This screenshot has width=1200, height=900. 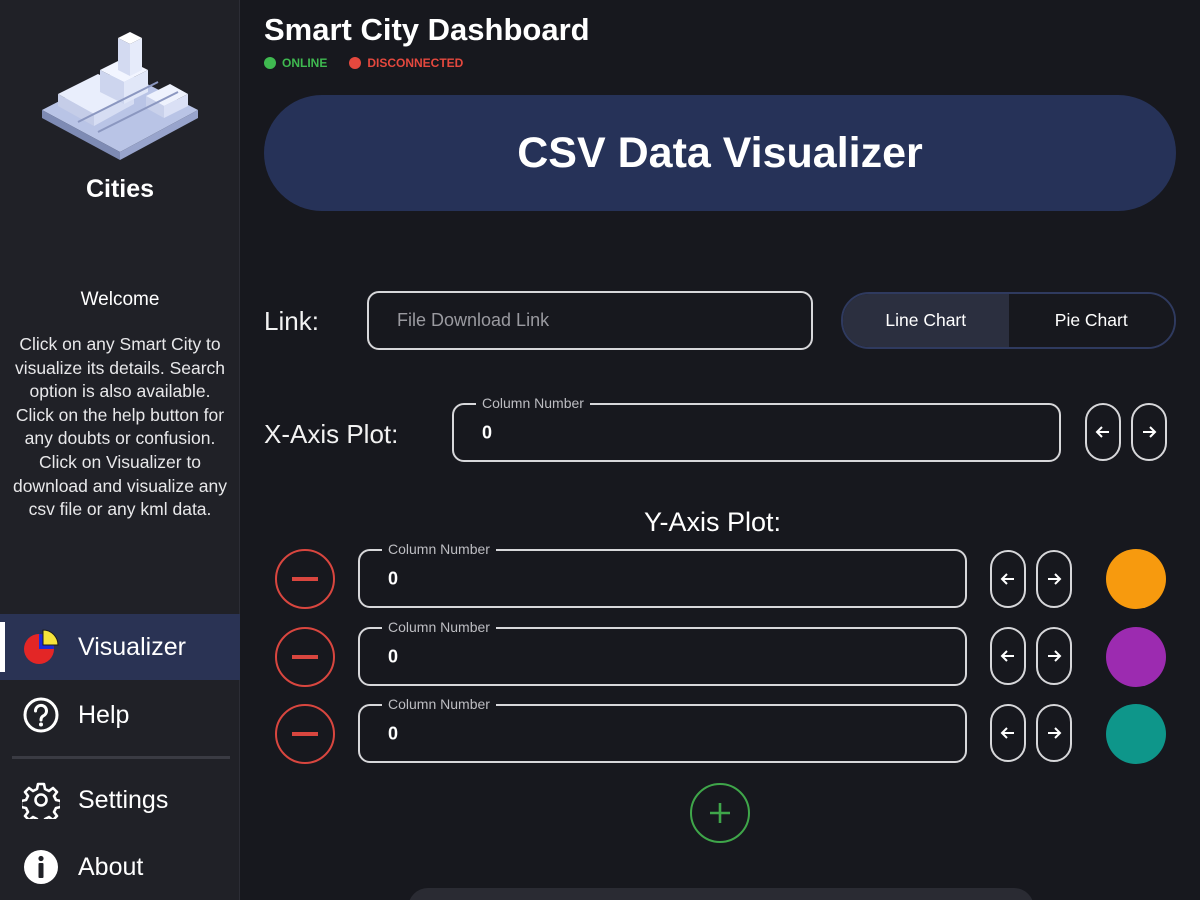 I want to click on status-online: ONLINE, so click(x=295, y=63).